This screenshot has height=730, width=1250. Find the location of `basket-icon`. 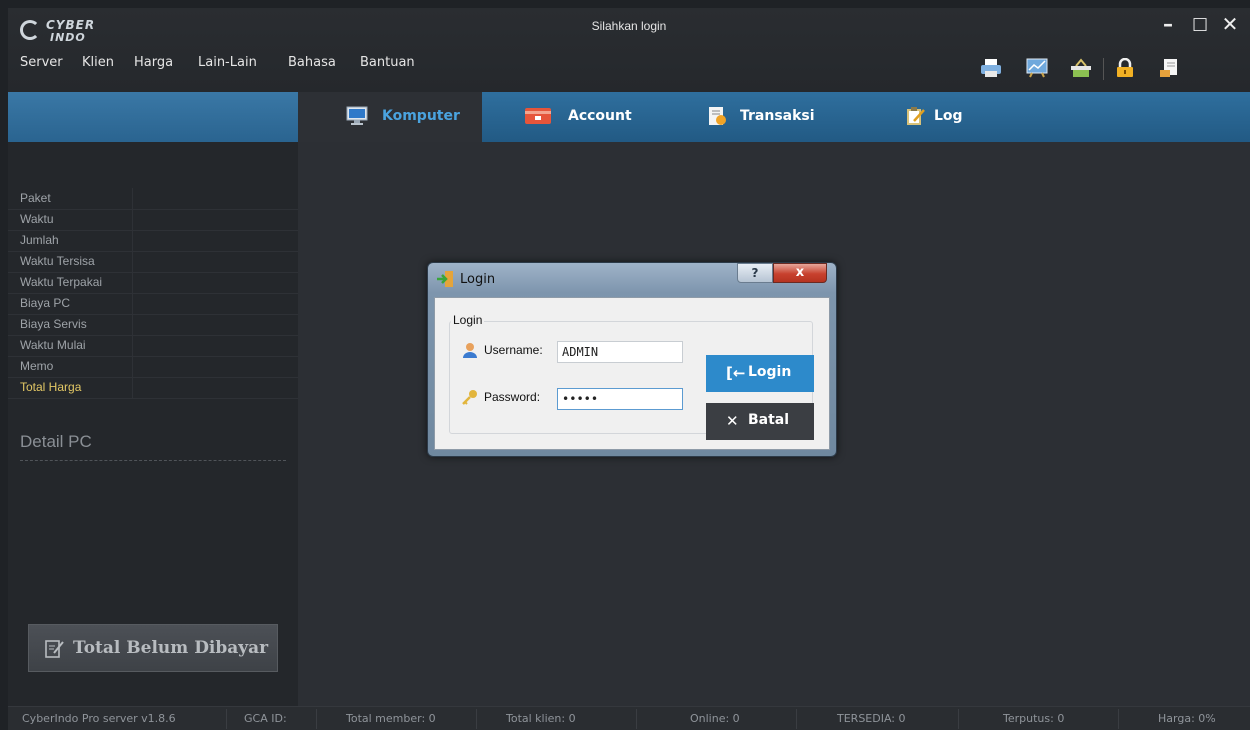

basket-icon is located at coordinates (1081, 68).